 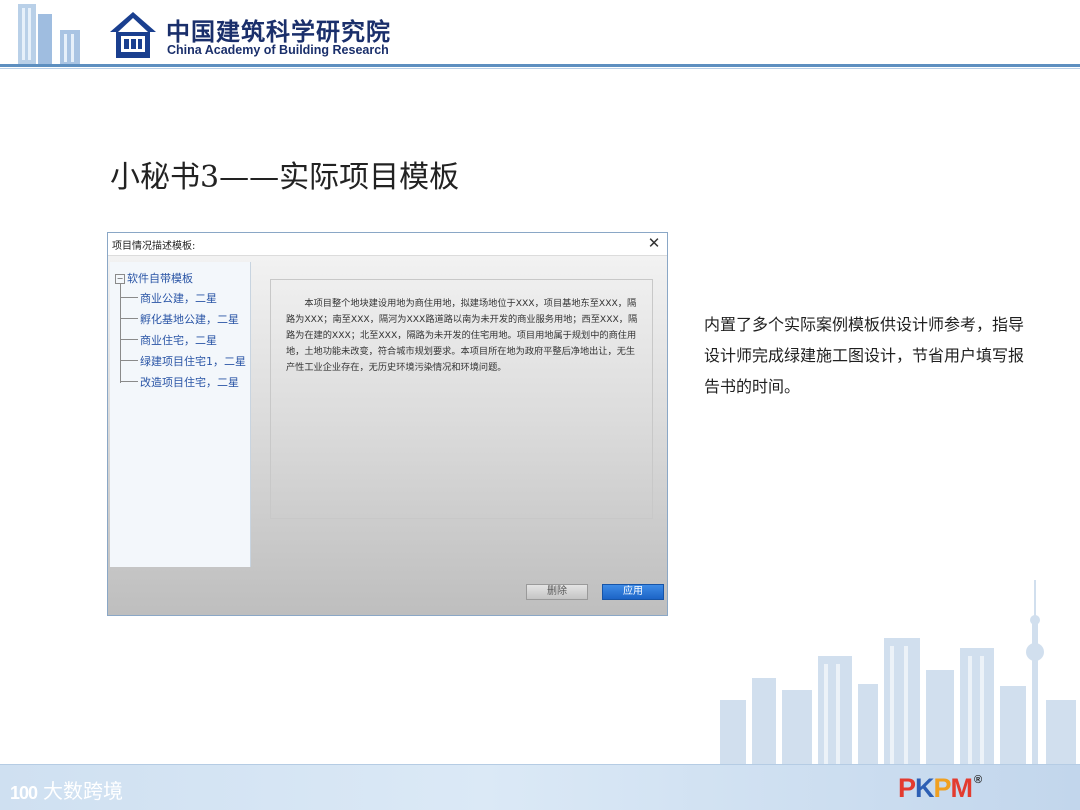 I want to click on cabr-logo-icon, so click(x=133, y=35).